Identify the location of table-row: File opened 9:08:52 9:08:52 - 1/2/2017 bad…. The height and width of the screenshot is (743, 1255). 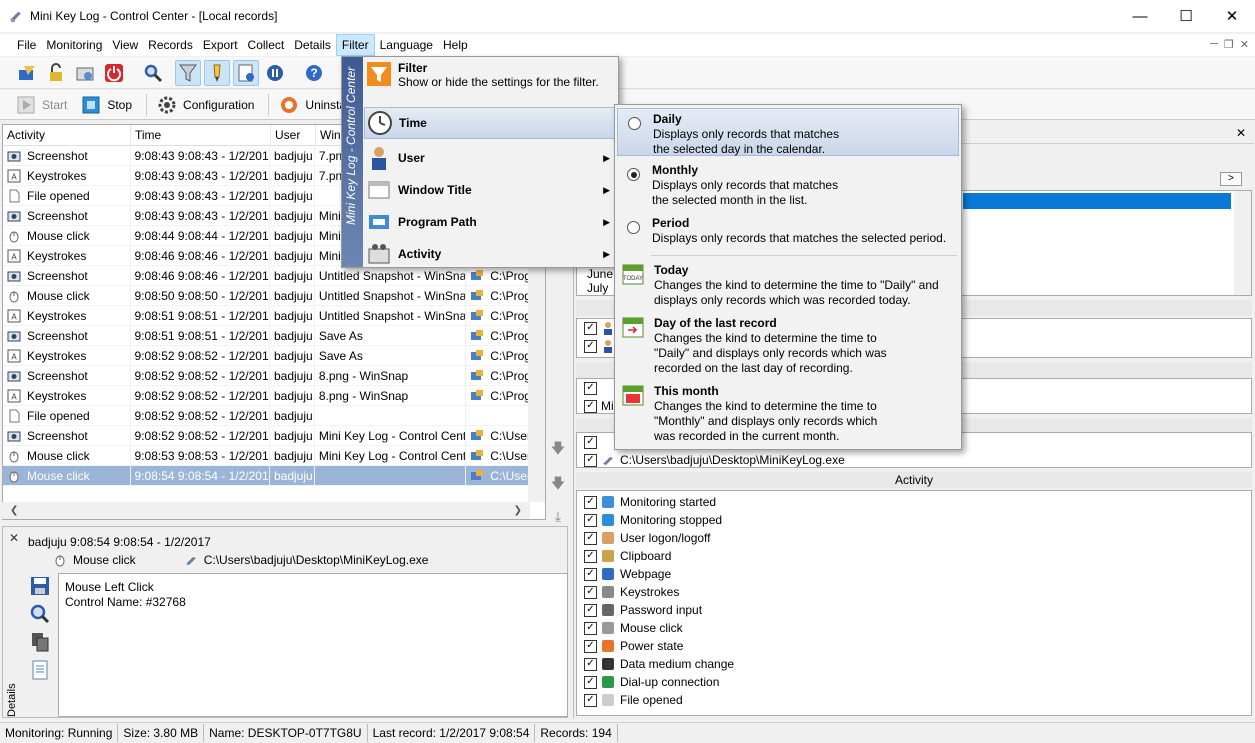
(274, 416).